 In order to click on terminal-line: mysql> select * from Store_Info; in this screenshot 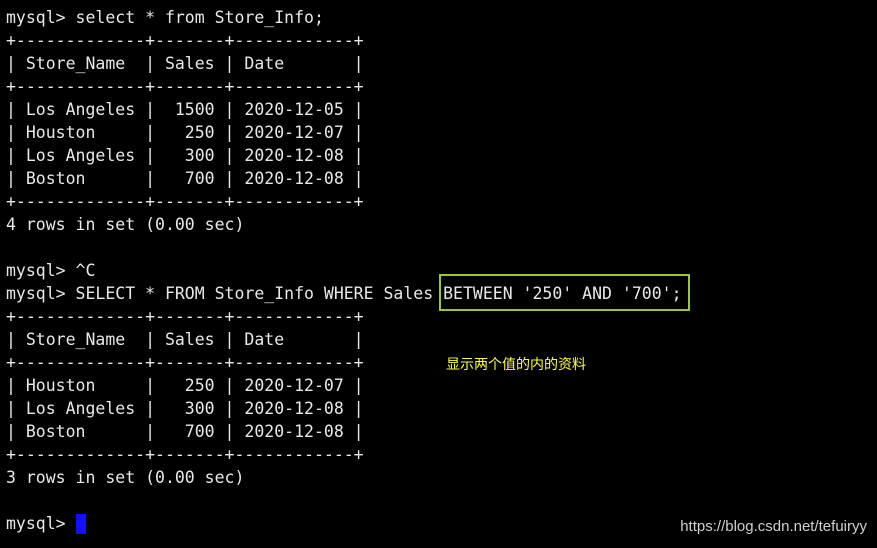, I will do `click(165, 17)`.